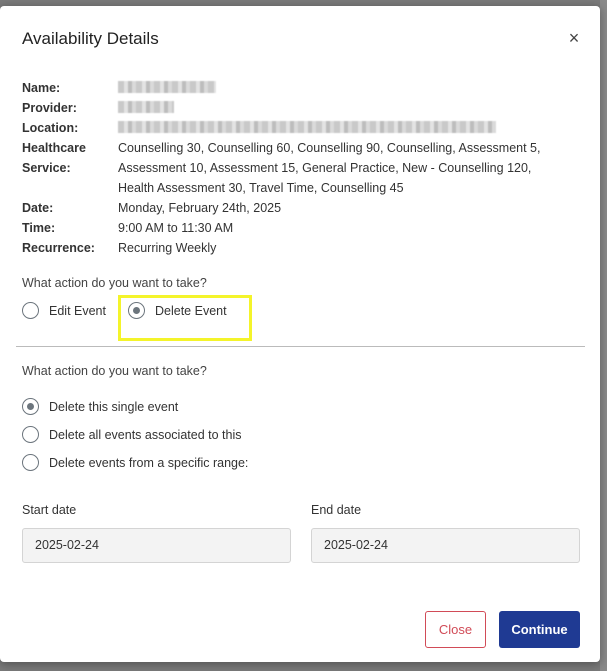  What do you see at coordinates (574, 38) in the screenshot?
I see `close-icon: ×` at bounding box center [574, 38].